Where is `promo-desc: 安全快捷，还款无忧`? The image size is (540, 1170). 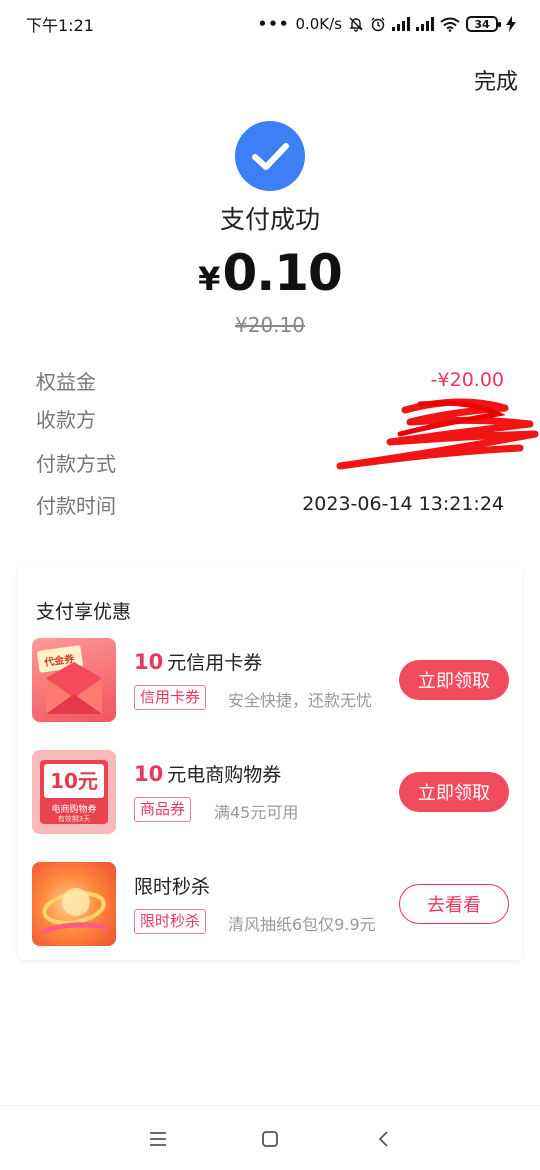
promo-desc: 安全快捷，还款无忧 is located at coordinates (300, 700).